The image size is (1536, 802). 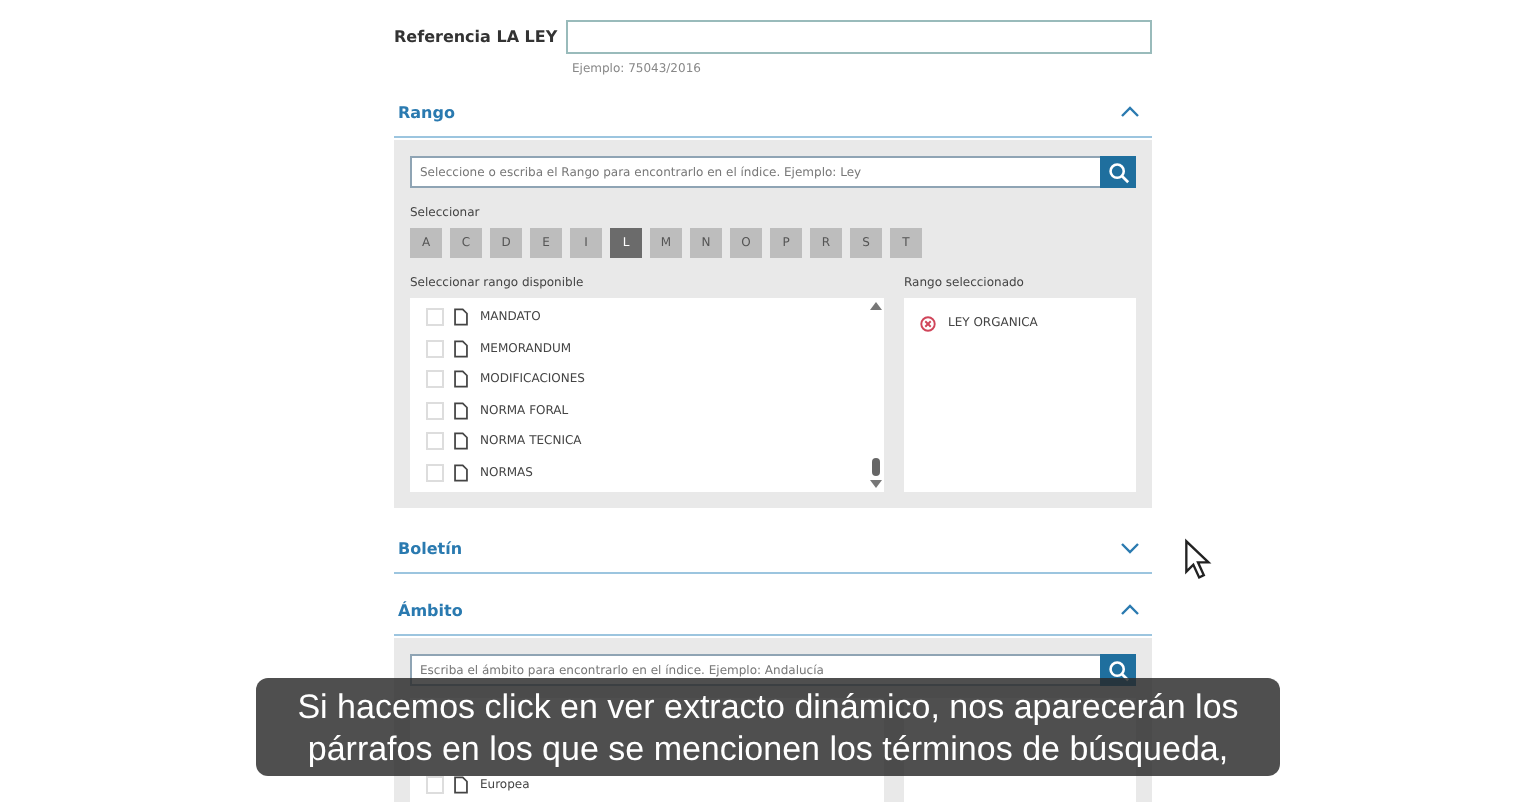 I want to click on cursor-icon, so click(x=1198, y=560).